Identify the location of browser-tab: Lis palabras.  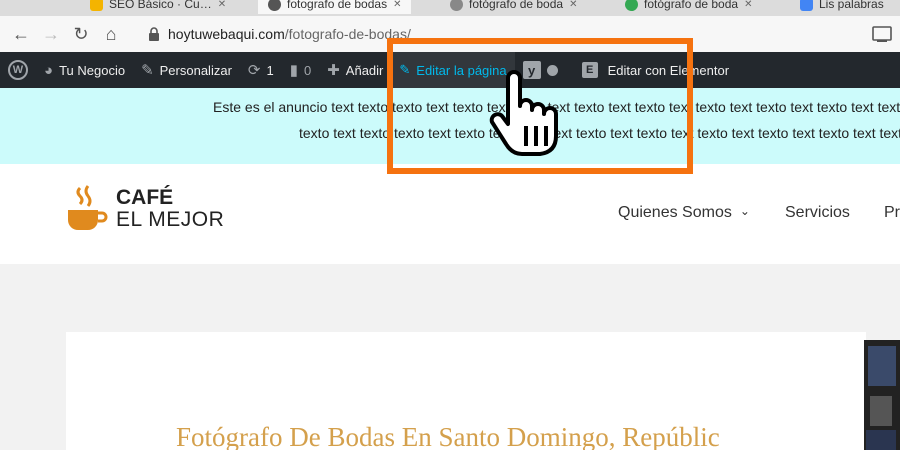
(842, 7).